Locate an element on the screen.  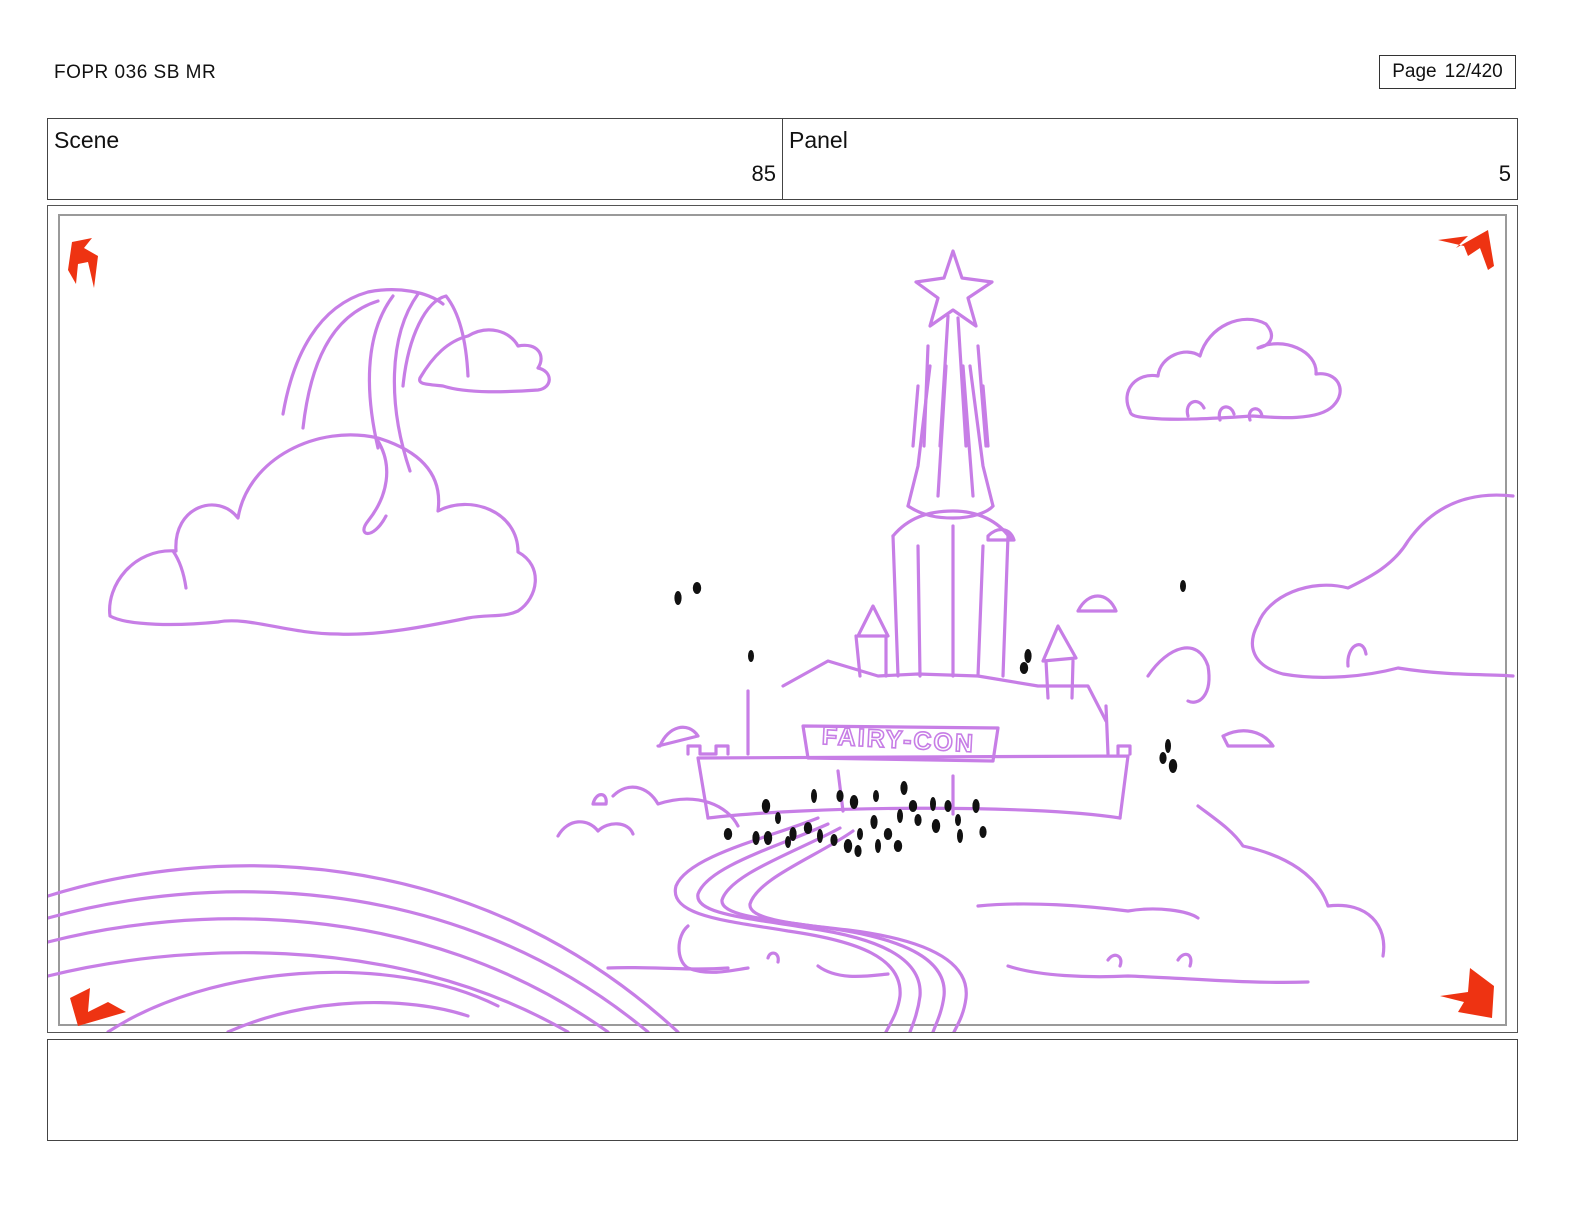
scene-panel-info: Scene 85 Panel 5 is located at coordinates (782, 159).